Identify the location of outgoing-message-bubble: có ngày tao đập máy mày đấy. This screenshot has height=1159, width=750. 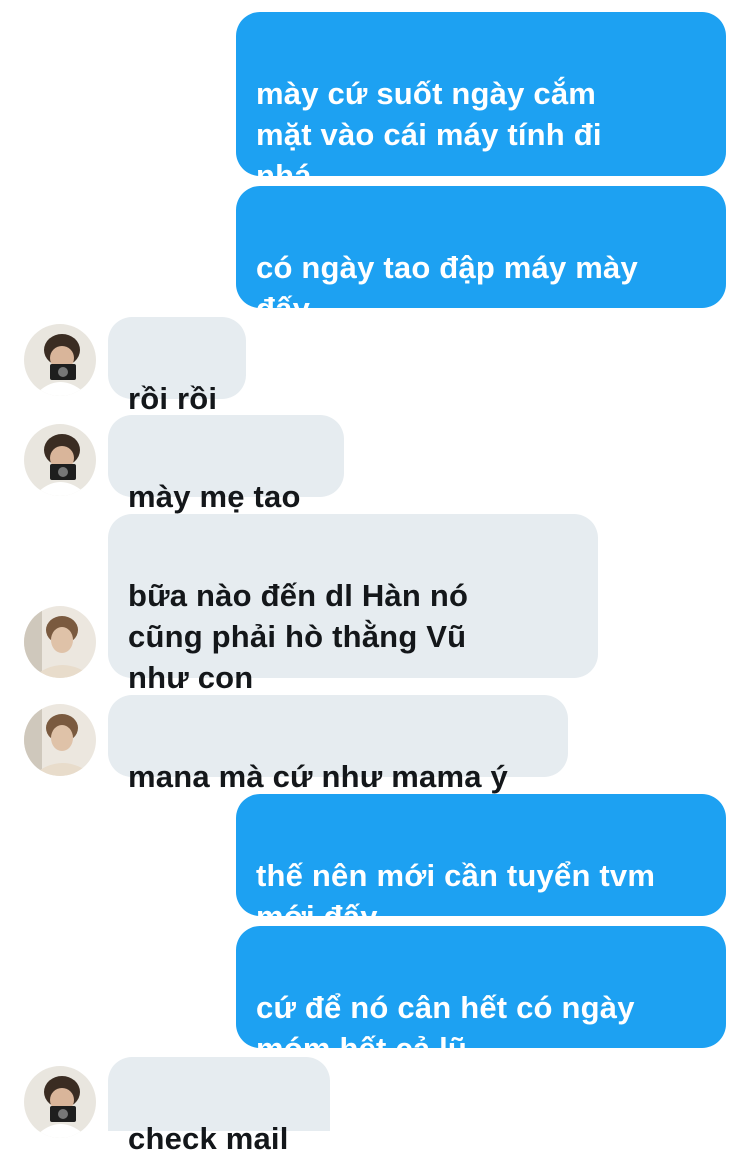
(481, 256).